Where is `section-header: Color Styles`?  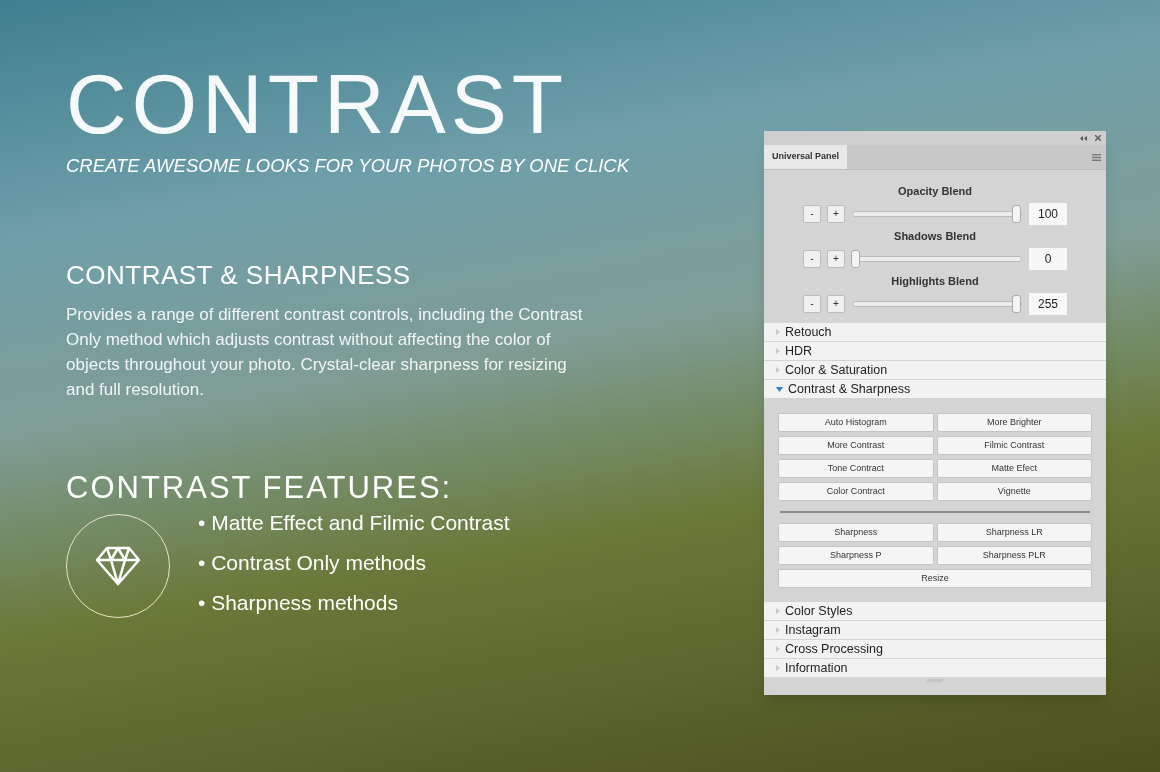
section-header: Color Styles is located at coordinates (935, 611).